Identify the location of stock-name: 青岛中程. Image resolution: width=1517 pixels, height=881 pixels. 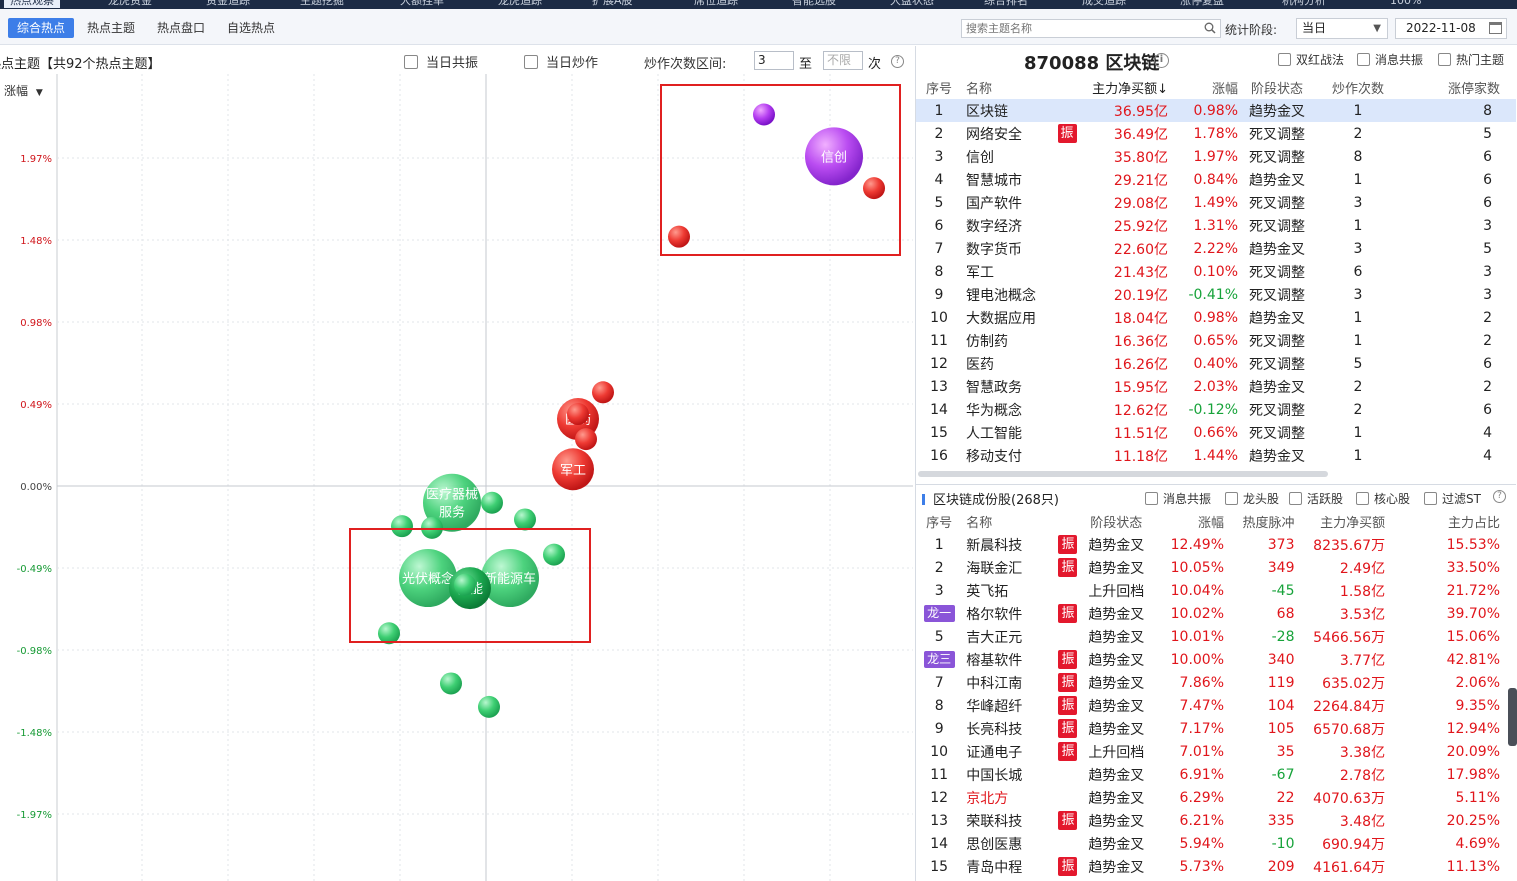
(1008, 866).